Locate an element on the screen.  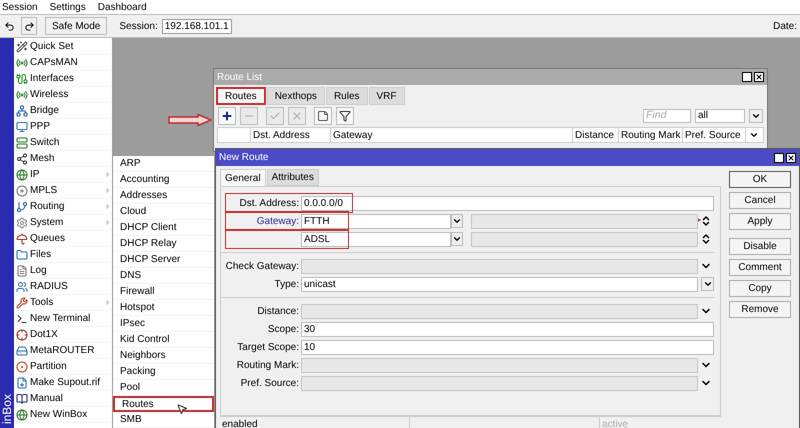
field-label: Target Scope: is located at coordinates (268, 347).